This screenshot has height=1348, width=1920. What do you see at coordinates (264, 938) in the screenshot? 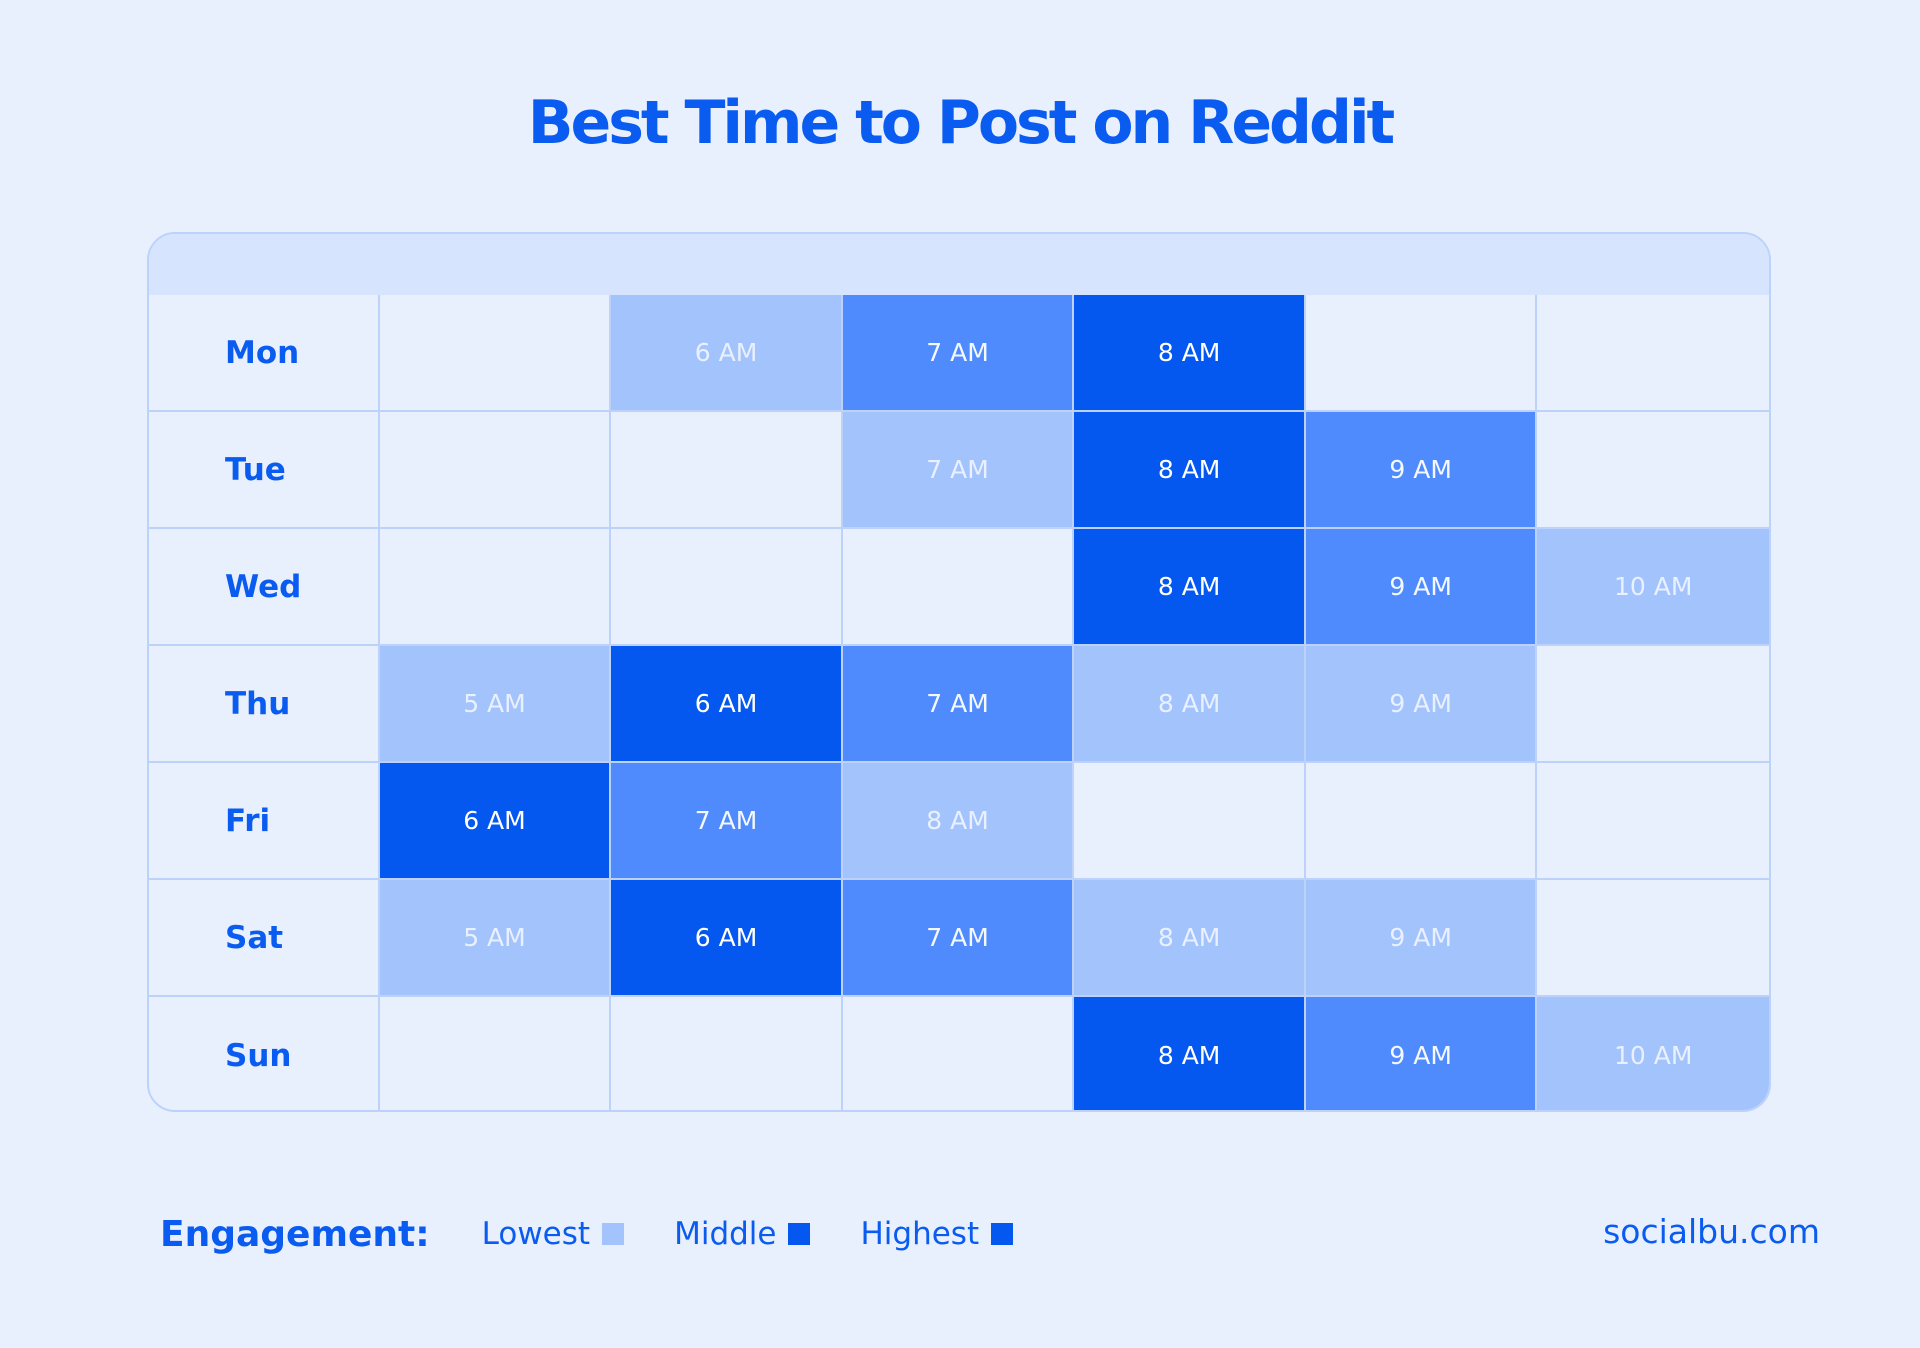
I see `day-label: Sat` at bounding box center [264, 938].